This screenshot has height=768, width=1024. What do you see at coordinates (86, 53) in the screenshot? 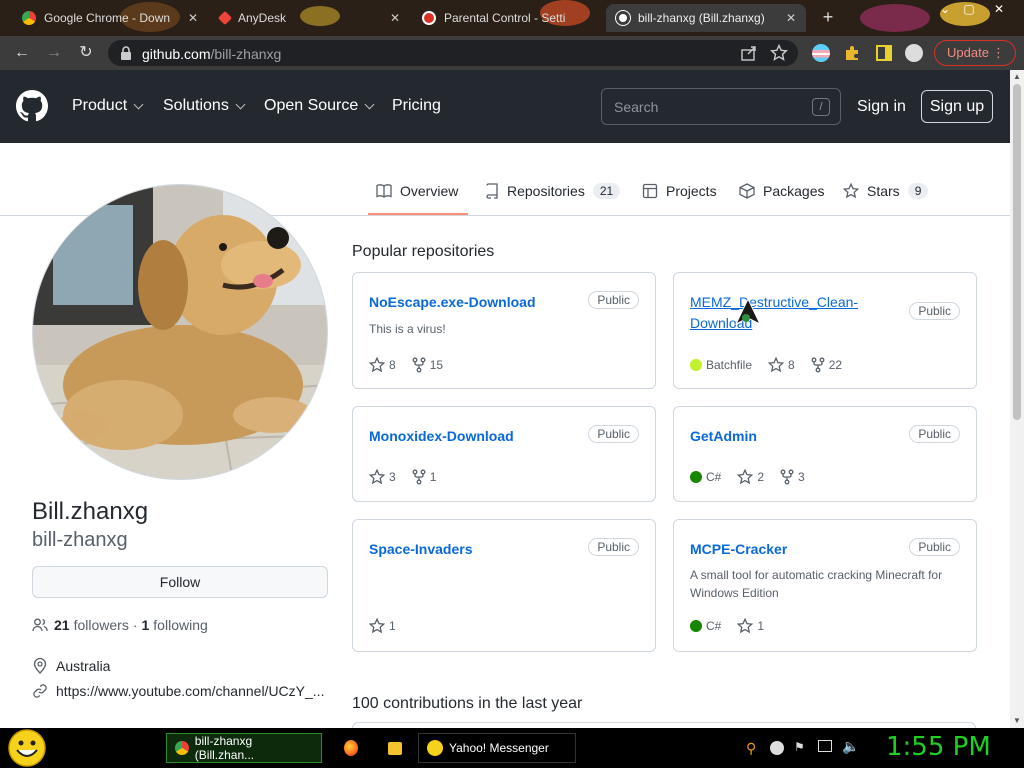
I see `reload-icon: ↻` at bounding box center [86, 53].